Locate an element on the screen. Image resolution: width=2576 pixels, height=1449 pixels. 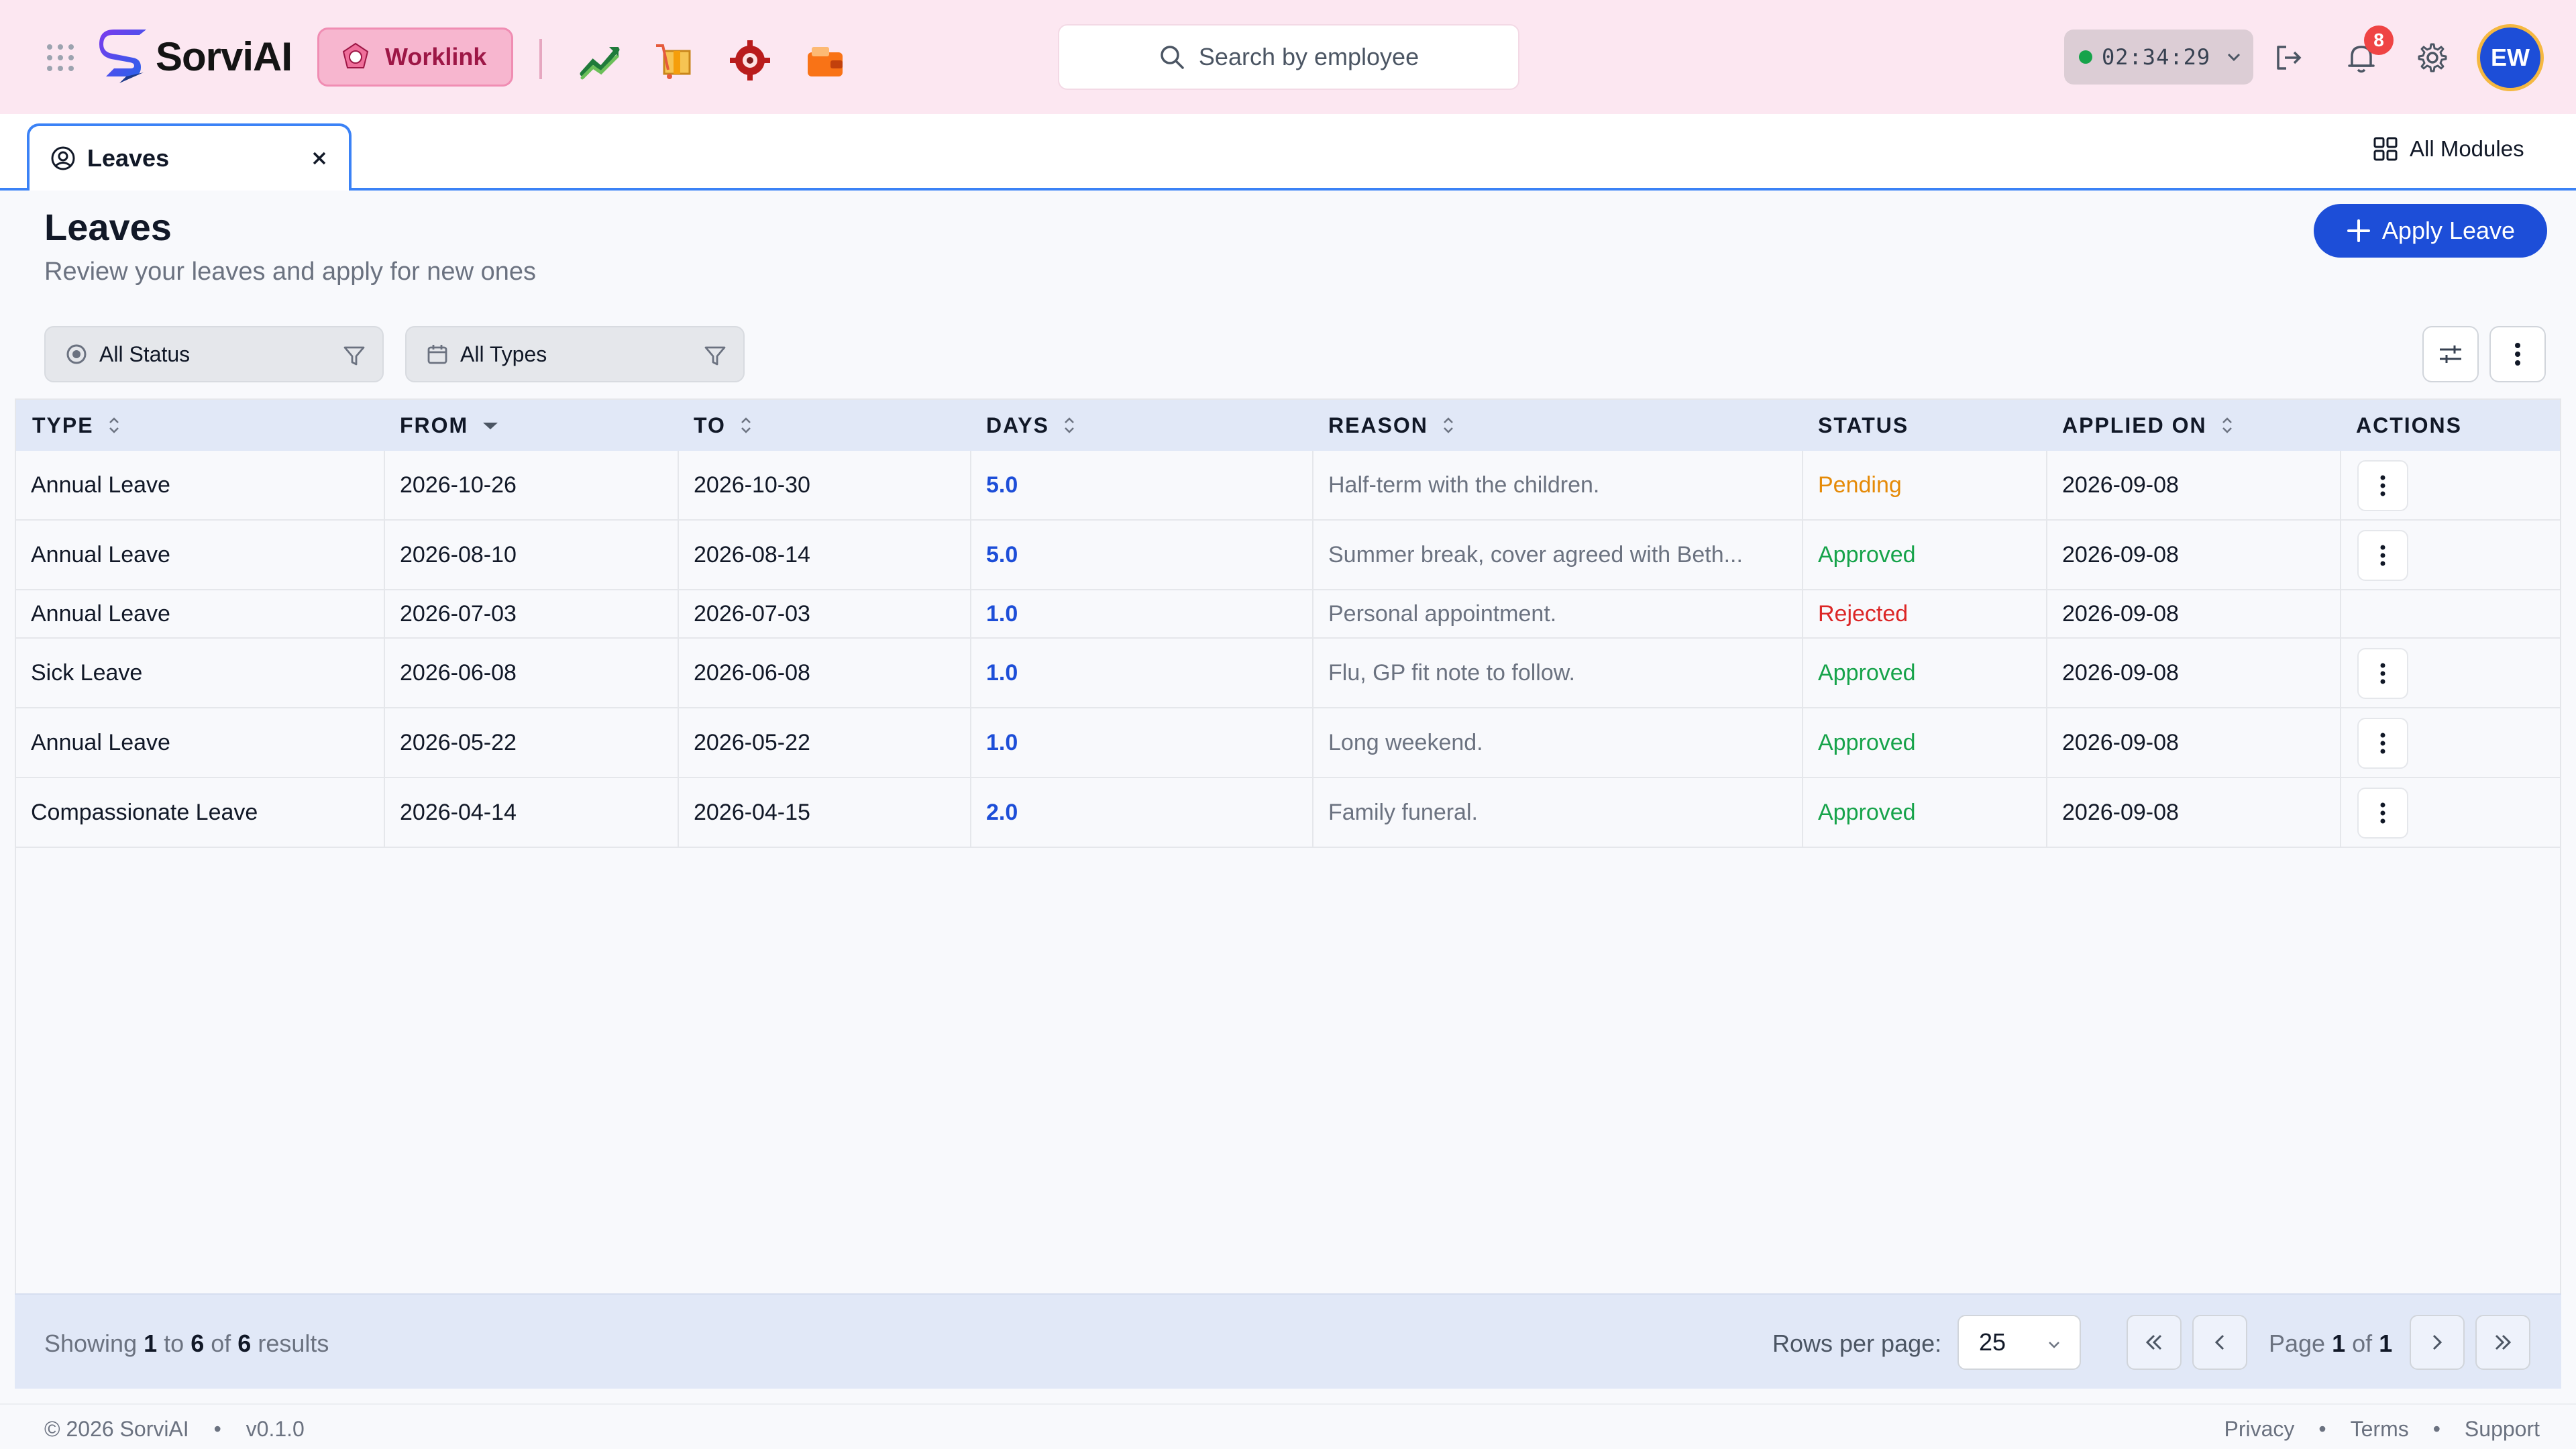
more-options-button is located at coordinates (2517, 354).